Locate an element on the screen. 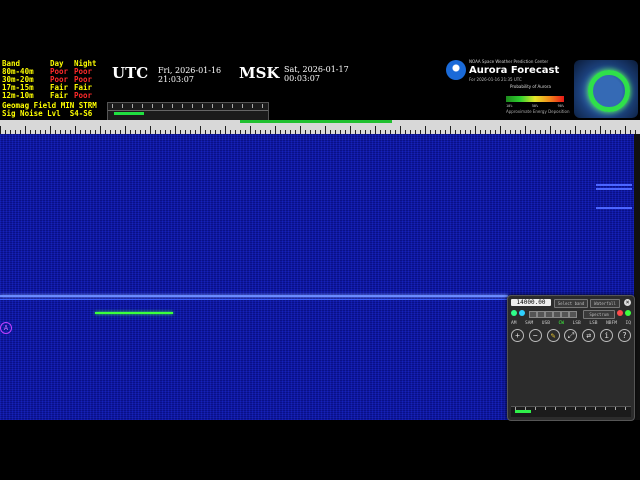  signoise-value: S4-S6 is located at coordinates (81, 113).